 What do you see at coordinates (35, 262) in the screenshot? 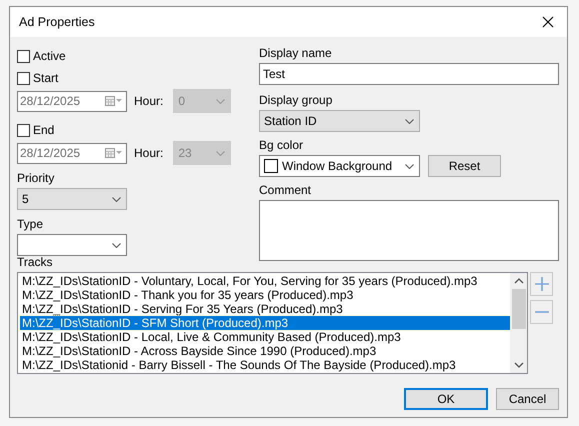
I see `field-label: Tracks` at bounding box center [35, 262].